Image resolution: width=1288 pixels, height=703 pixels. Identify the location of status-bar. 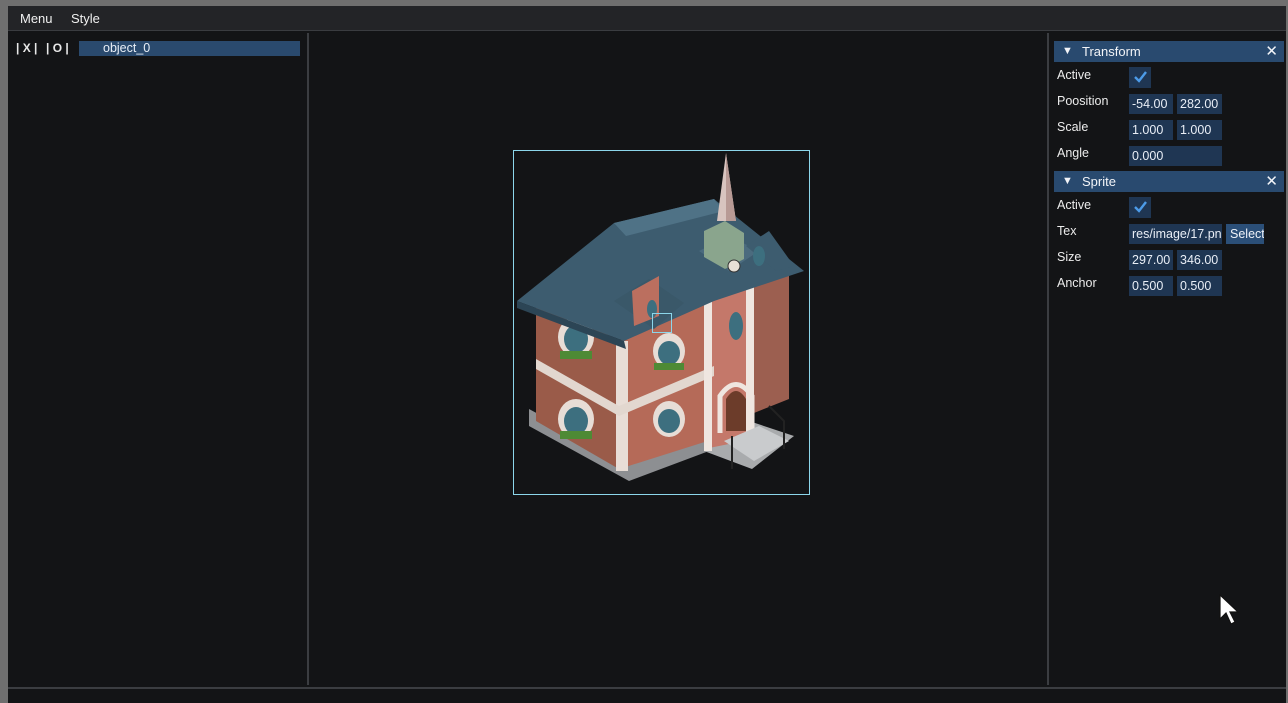
(647, 695).